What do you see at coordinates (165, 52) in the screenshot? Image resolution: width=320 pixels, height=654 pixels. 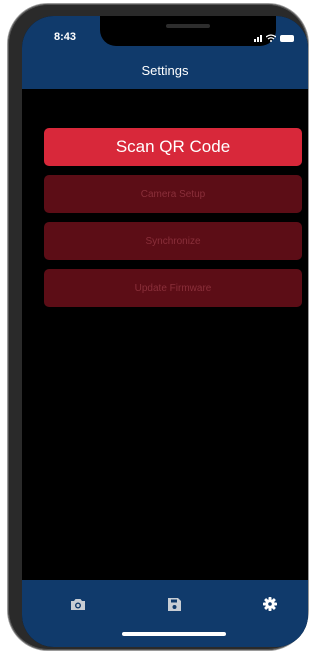 I see `header-bar: 8:43 Settings` at bounding box center [165, 52].